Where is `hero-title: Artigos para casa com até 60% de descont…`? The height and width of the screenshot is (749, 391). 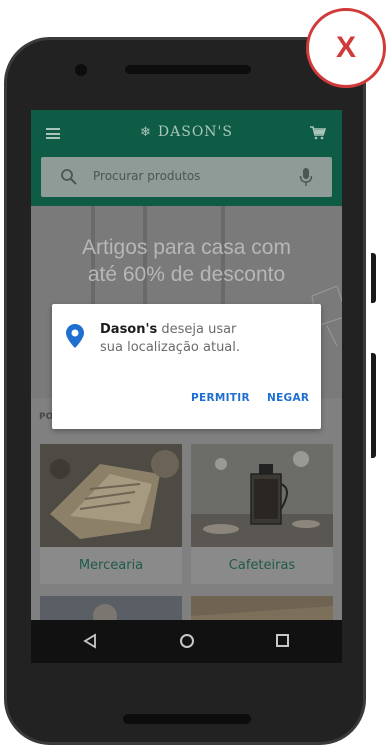 hero-title: Artigos para casa com até 60% de descont… is located at coordinates (186, 261).